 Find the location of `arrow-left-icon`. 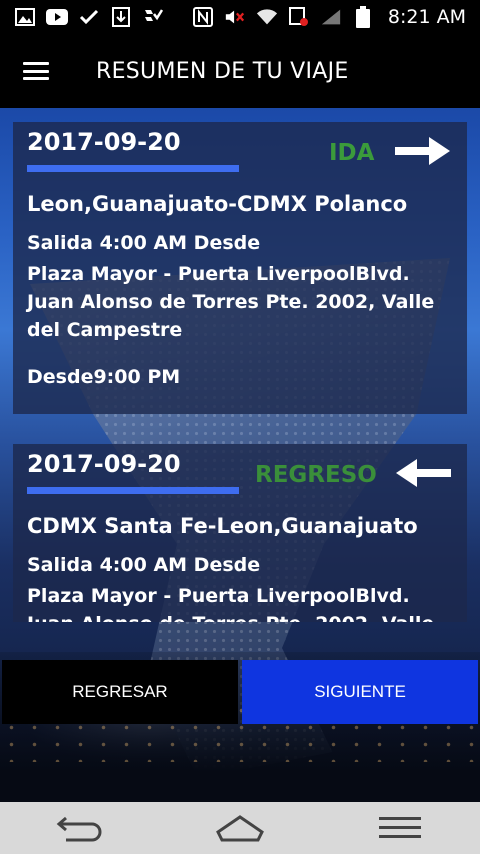

arrow-left-icon is located at coordinates (423, 473).